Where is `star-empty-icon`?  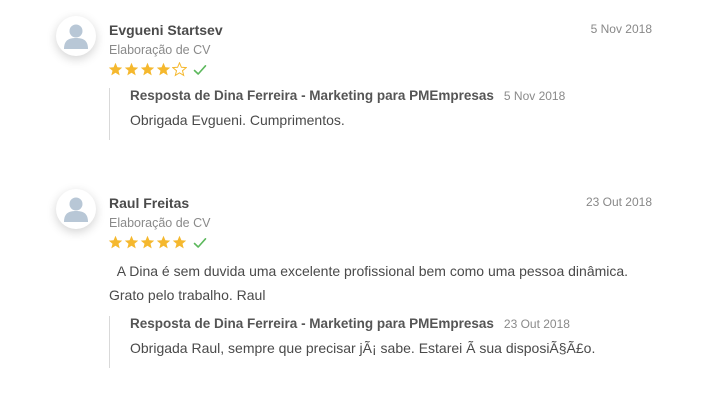
star-empty-icon is located at coordinates (179, 69).